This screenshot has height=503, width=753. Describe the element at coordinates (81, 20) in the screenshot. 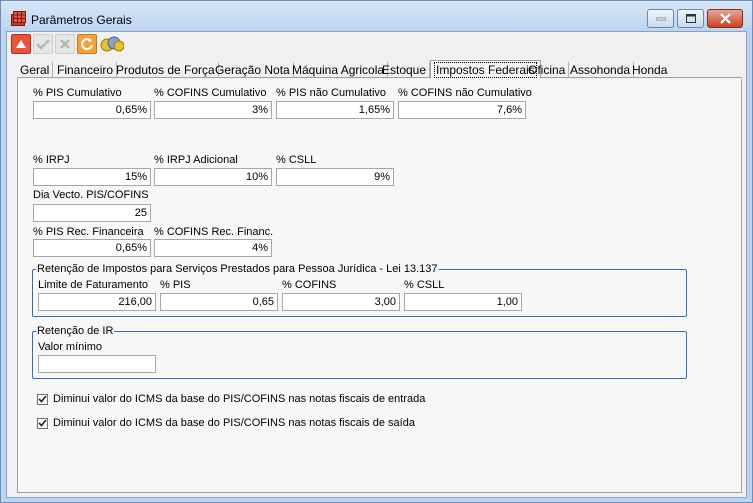

I see `window-title: Parâmetros Gerais` at that location.